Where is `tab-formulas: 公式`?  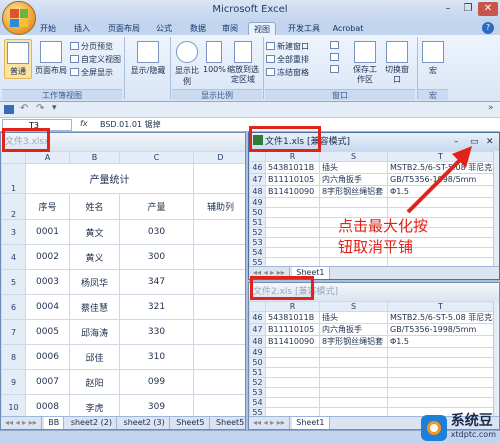
tab-formulas: 公式 is located at coordinates (164, 28).